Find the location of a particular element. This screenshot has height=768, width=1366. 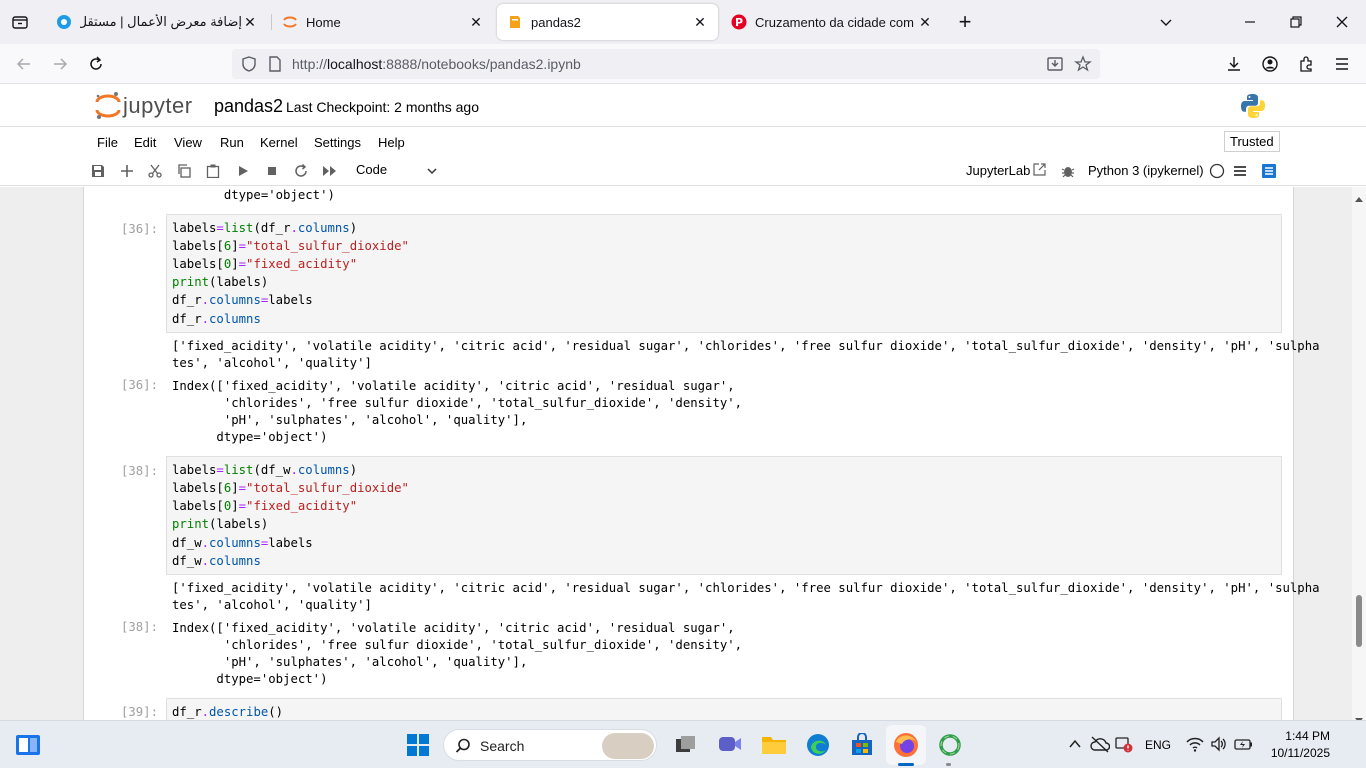

list-all-tabs-icon is located at coordinates (1166, 24).